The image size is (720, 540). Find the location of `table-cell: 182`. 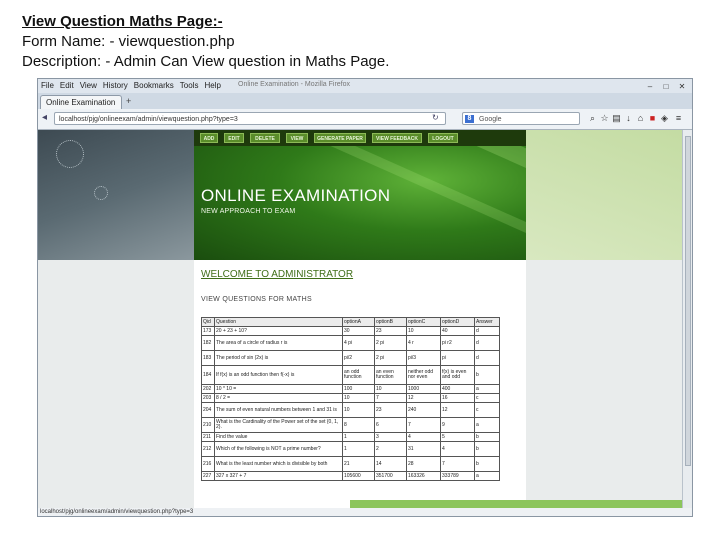

table-cell: 182 is located at coordinates (208, 343).